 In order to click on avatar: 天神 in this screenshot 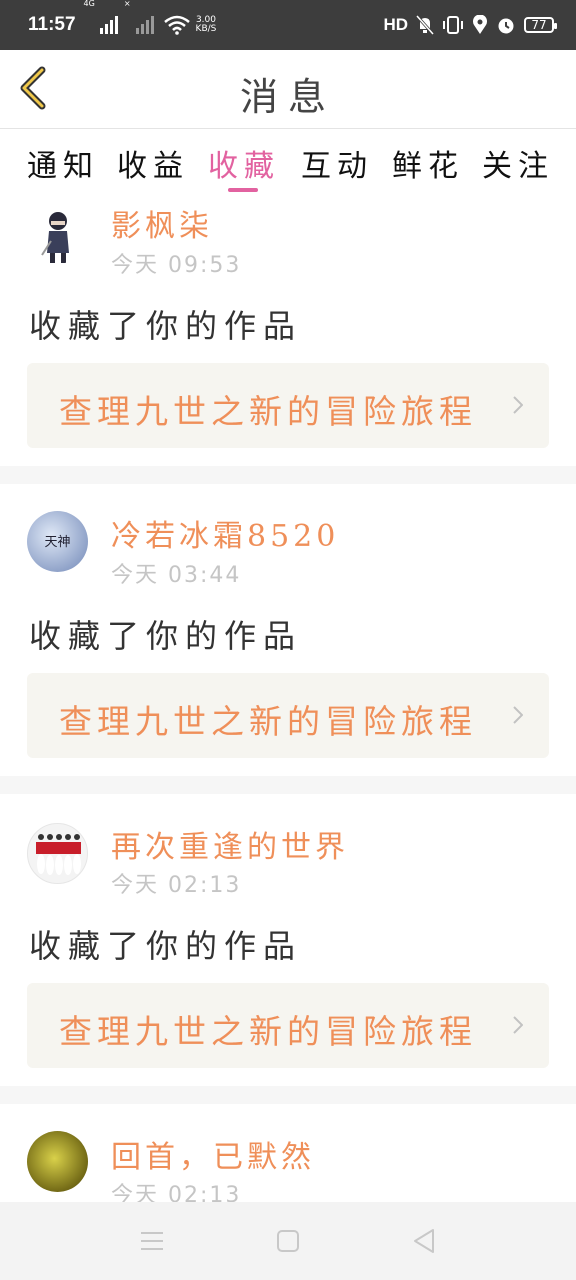, I will do `click(57, 541)`.